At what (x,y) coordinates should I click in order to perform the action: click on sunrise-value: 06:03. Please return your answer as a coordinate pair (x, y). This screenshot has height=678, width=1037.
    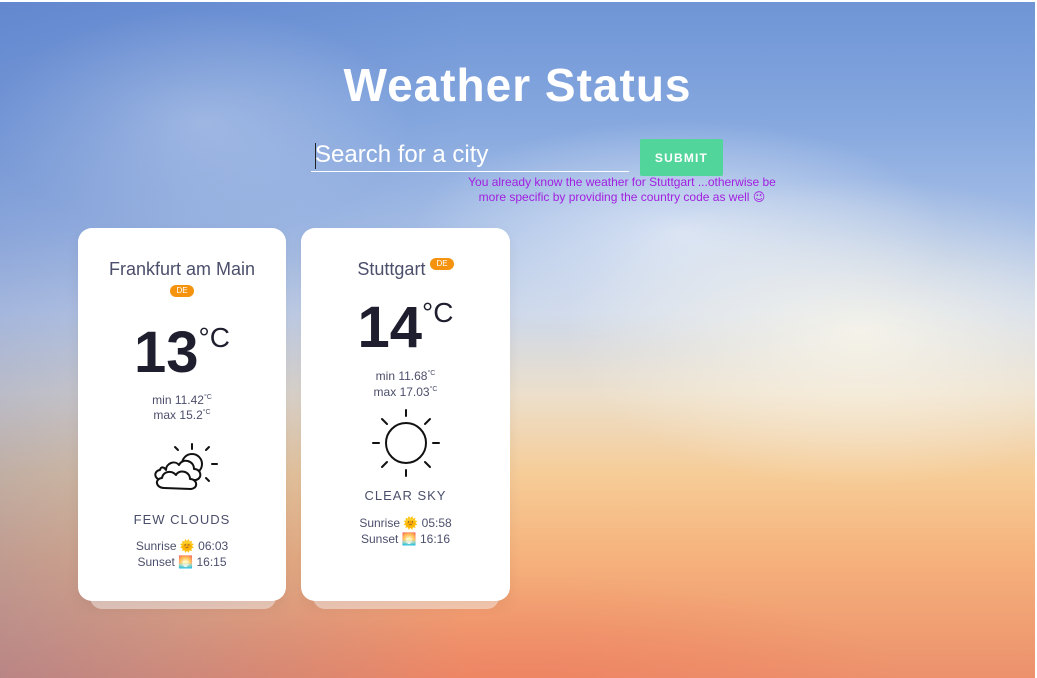
    Looking at the image, I should click on (213, 546).